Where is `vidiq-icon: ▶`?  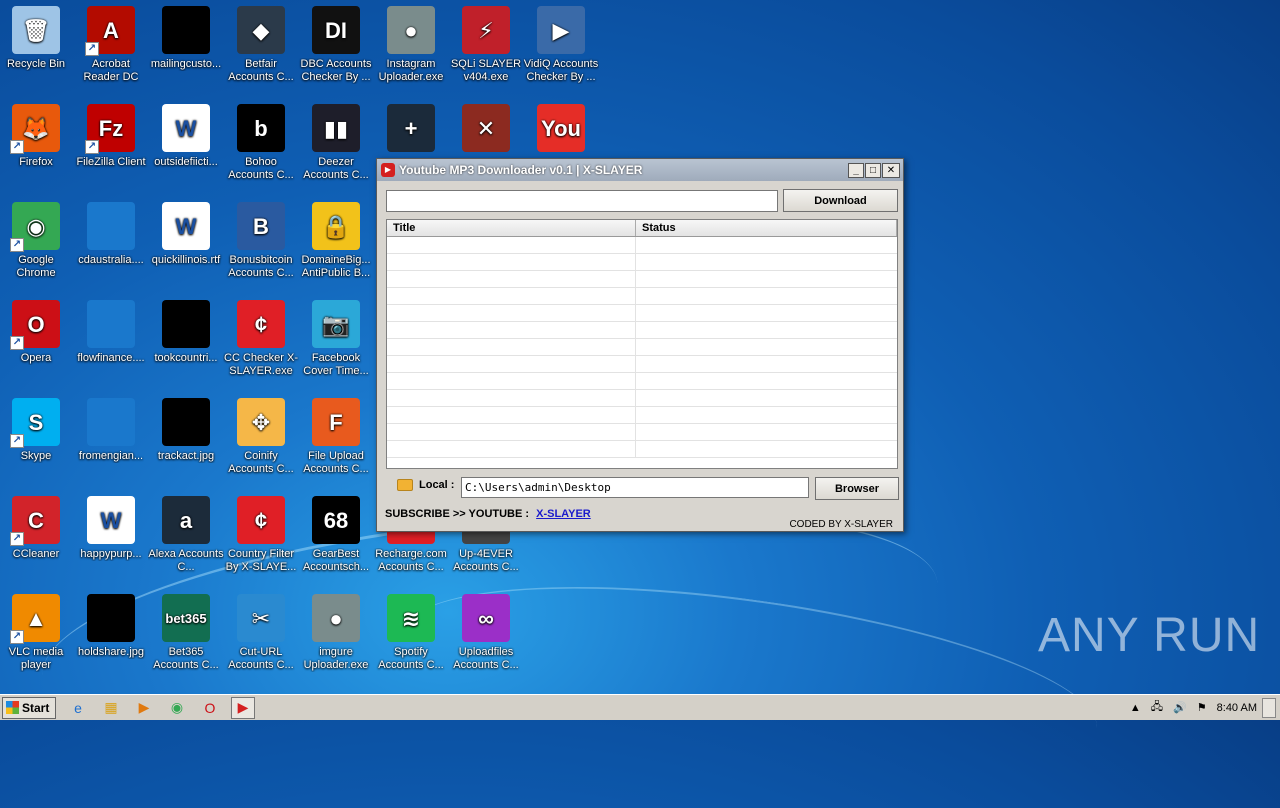
vidiq-icon: ▶ is located at coordinates (561, 30).